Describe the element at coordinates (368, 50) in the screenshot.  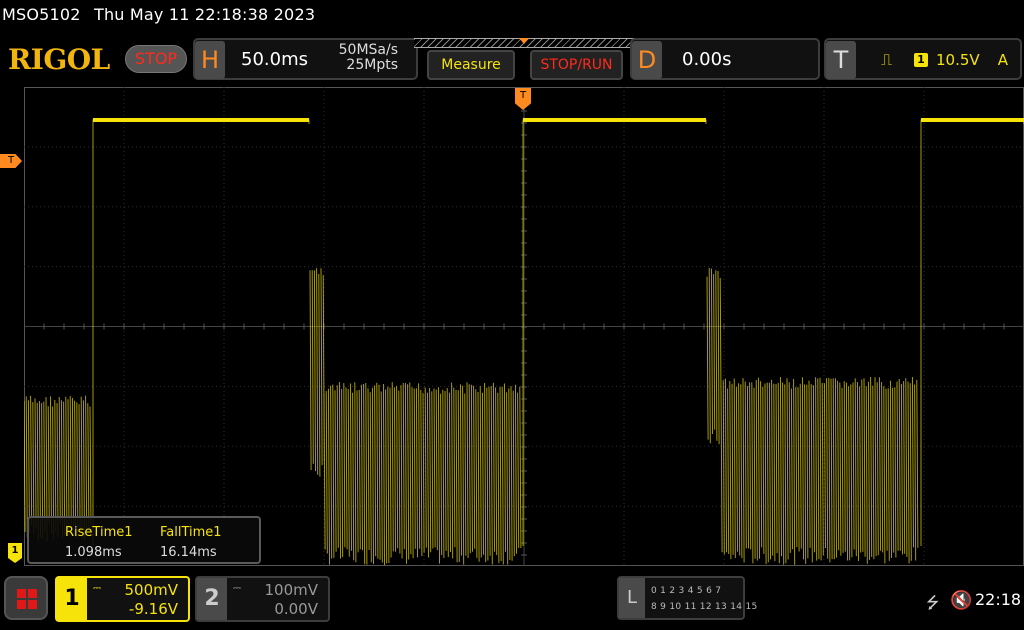
I see `sample-rate: 50MSa/s` at that location.